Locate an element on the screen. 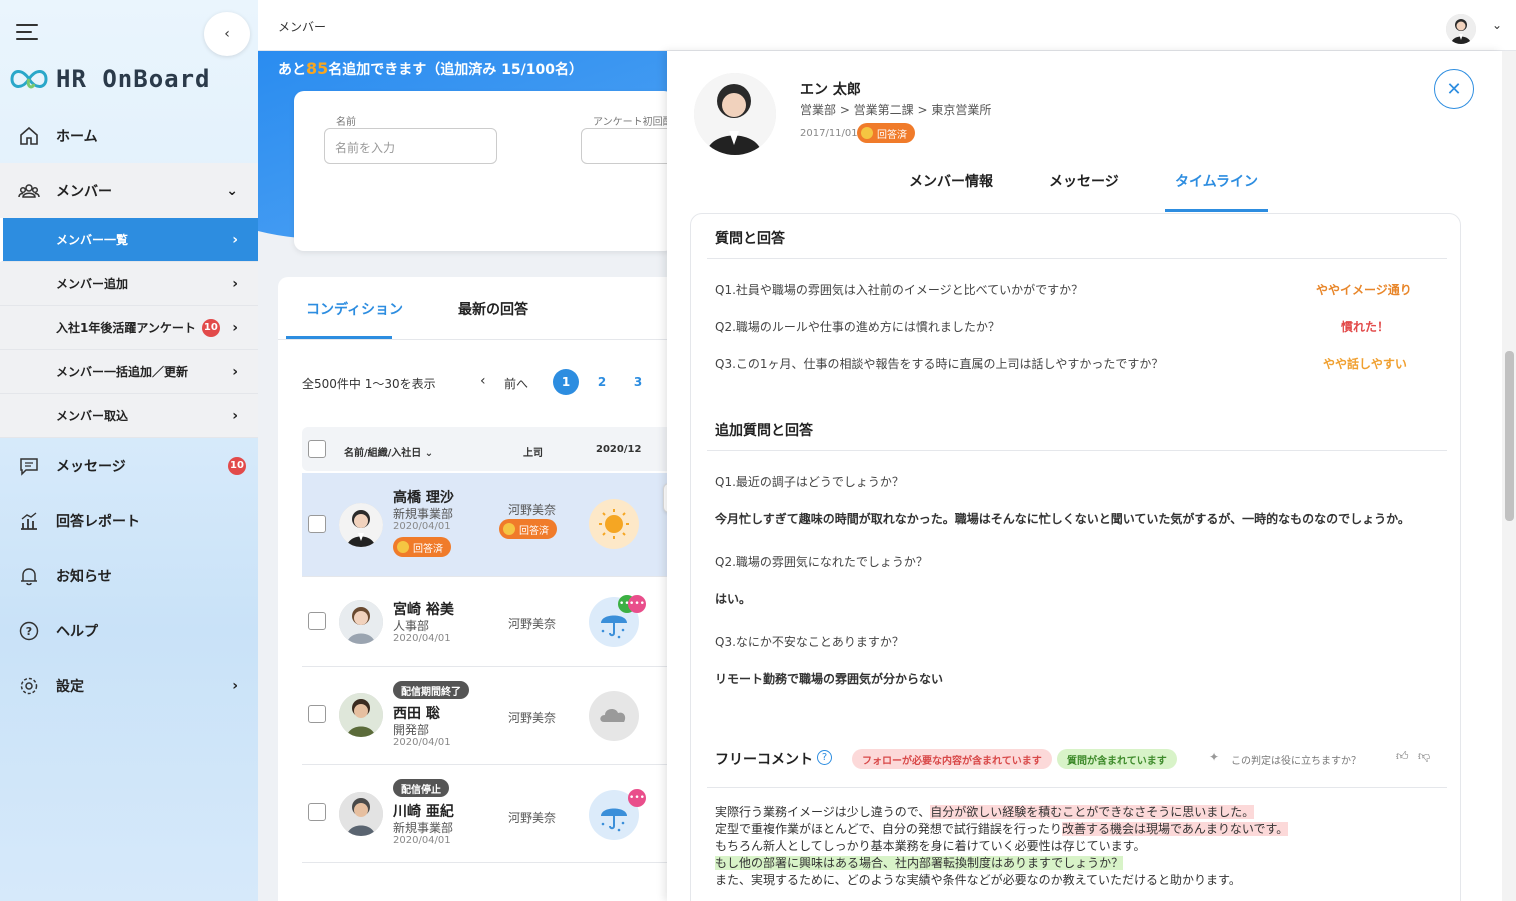 This screenshot has height=901, width=1516. page-3-button: 3 is located at coordinates (638, 382).